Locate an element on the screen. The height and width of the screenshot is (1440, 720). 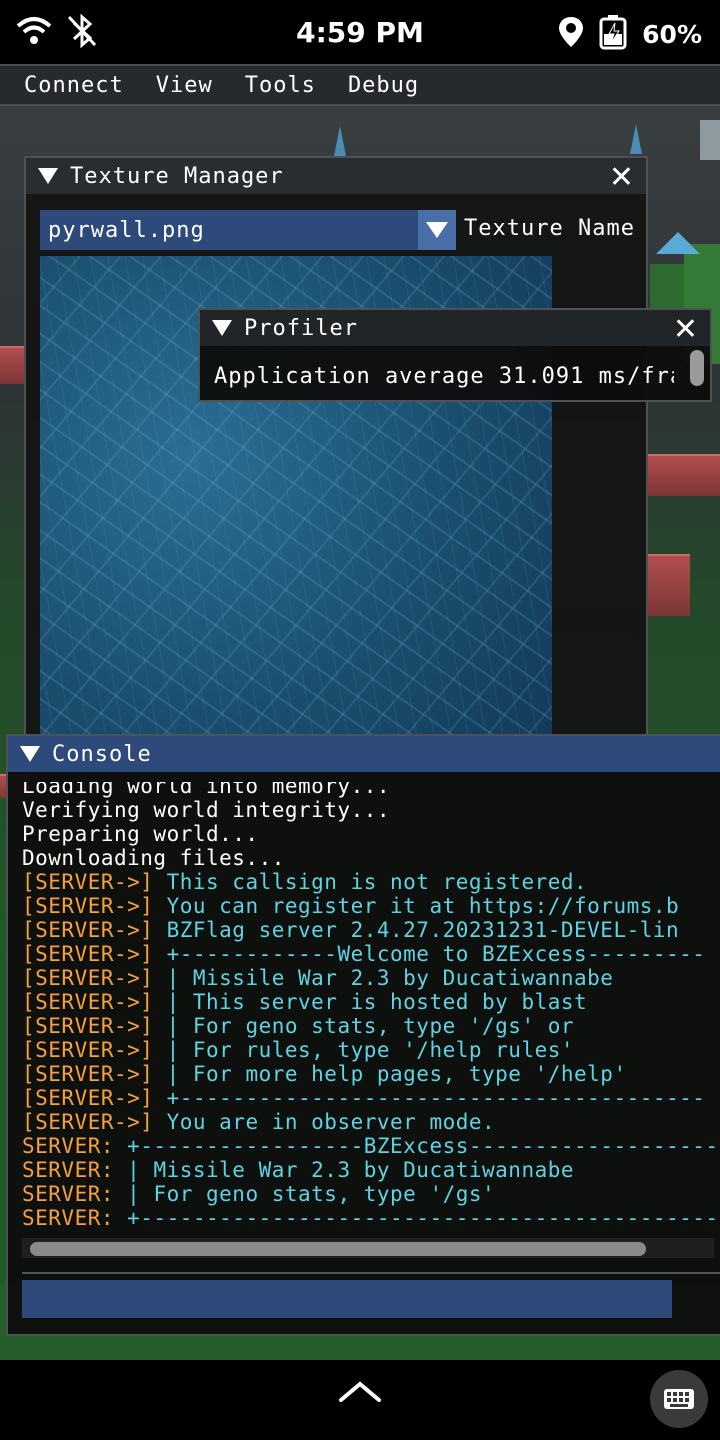
console-titlebar: Console is located at coordinates (364, 754).